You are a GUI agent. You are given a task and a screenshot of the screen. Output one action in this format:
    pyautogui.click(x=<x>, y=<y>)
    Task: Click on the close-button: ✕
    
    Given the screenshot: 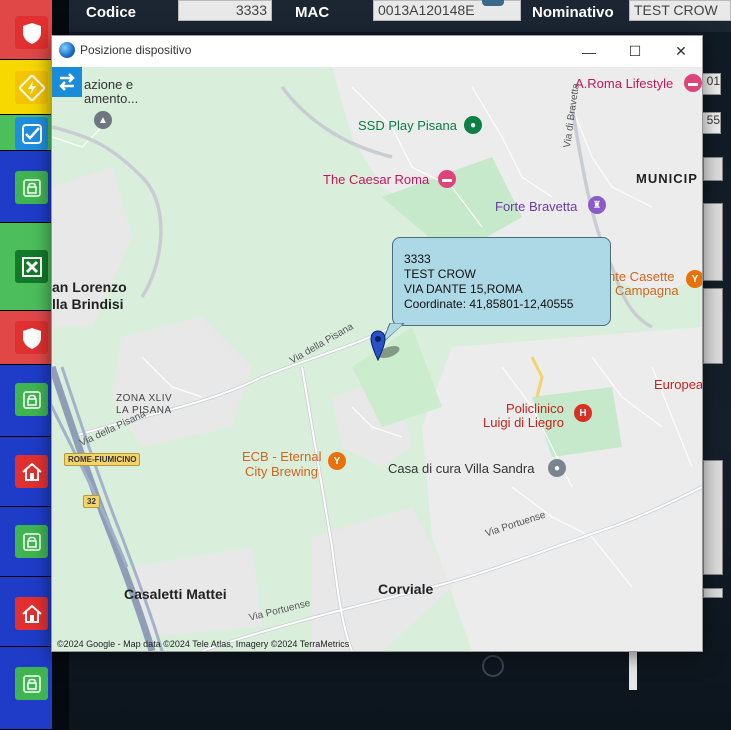 What is the action you would take?
    pyautogui.click(x=681, y=51)
    